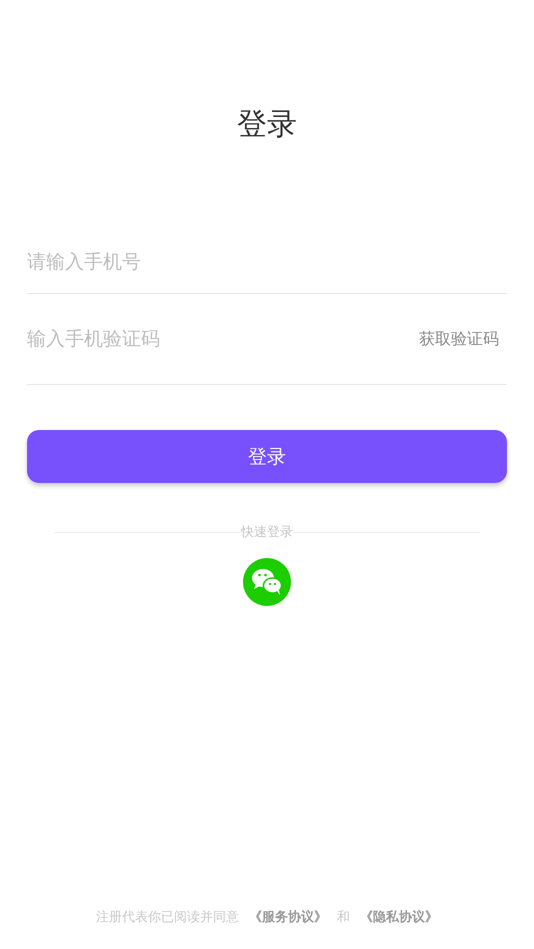 This screenshot has height=949, width=534. I want to click on agreement-link: 《服务协议》, so click(288, 917).